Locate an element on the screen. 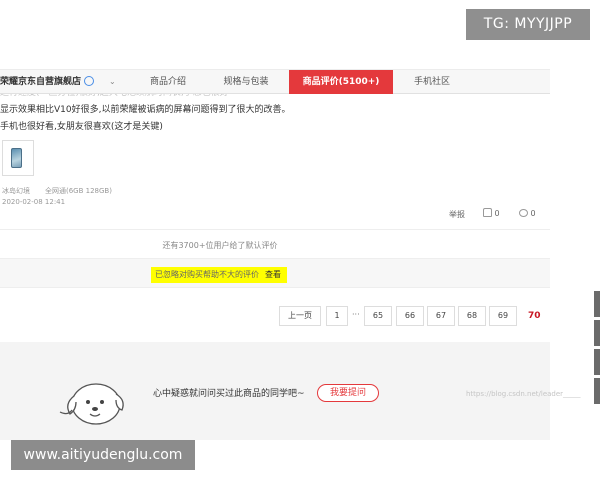  shop-name: 荣耀京东自营旗舰店 is located at coordinates (41, 82).